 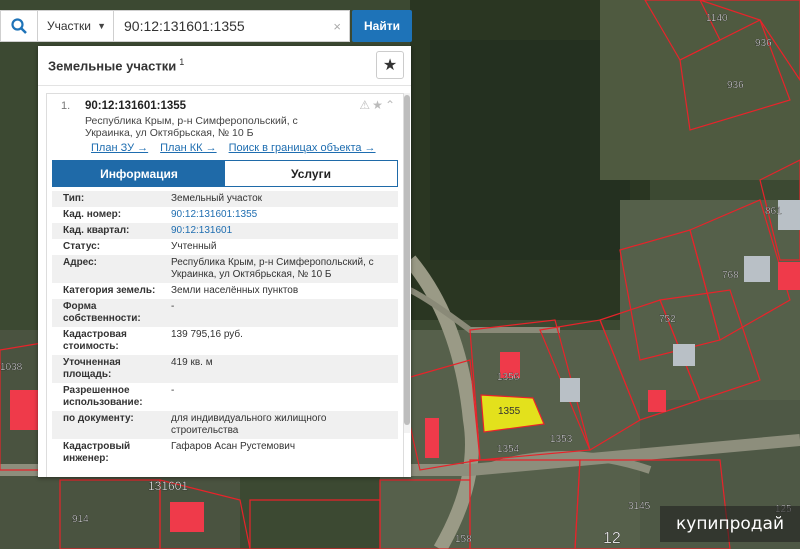 I want to click on panel-scrollbar, so click(x=407, y=263).